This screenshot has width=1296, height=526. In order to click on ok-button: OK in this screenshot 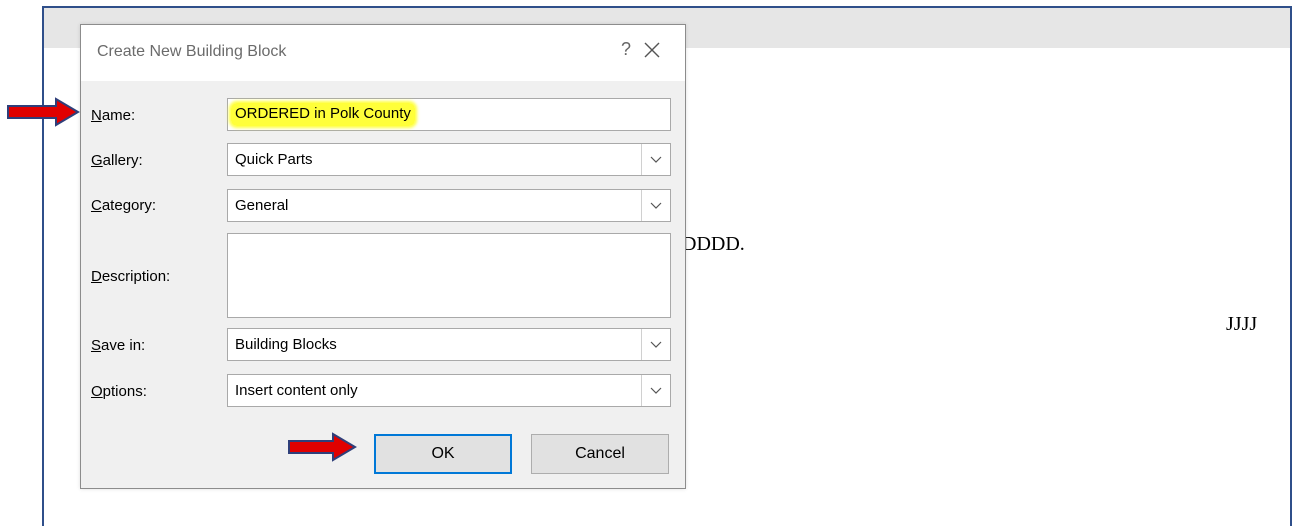, I will do `click(443, 454)`.